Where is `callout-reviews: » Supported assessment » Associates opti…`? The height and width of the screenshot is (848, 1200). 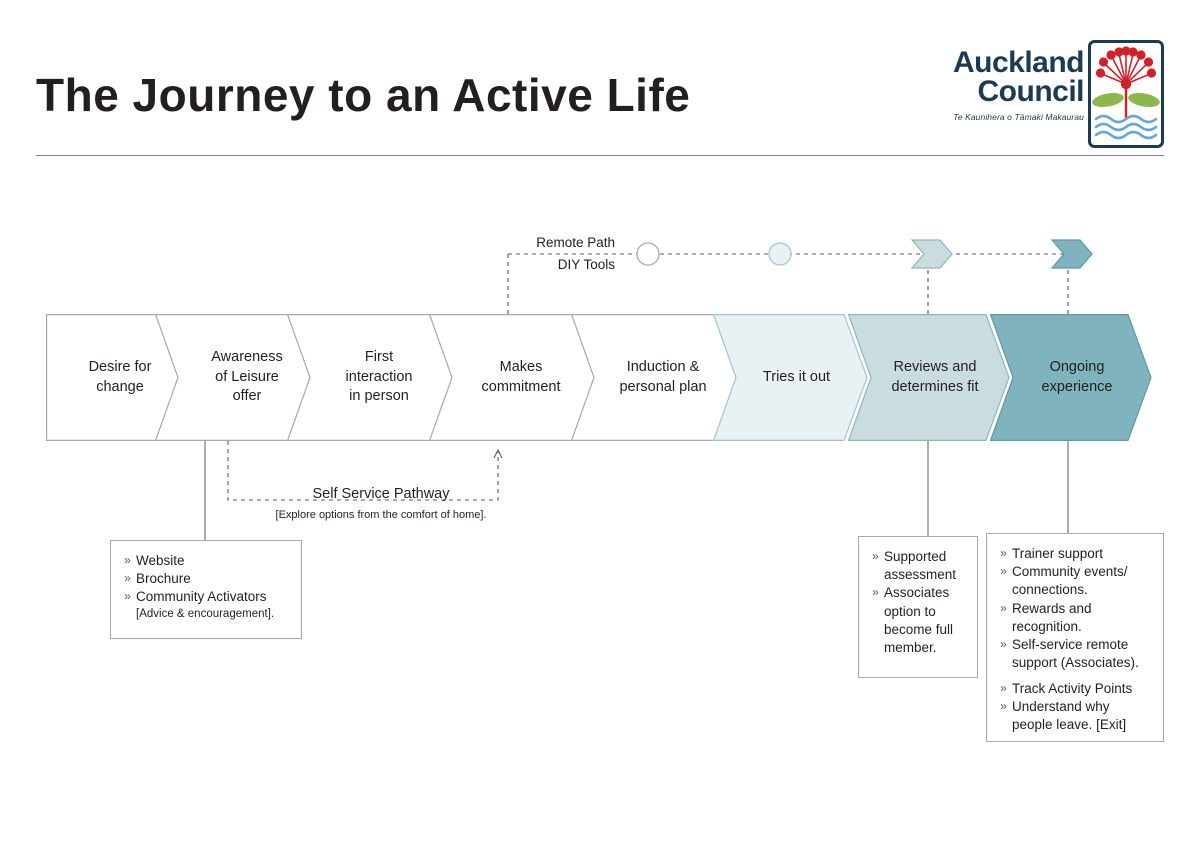 callout-reviews: » Supported assessment » Associates opti… is located at coordinates (918, 607).